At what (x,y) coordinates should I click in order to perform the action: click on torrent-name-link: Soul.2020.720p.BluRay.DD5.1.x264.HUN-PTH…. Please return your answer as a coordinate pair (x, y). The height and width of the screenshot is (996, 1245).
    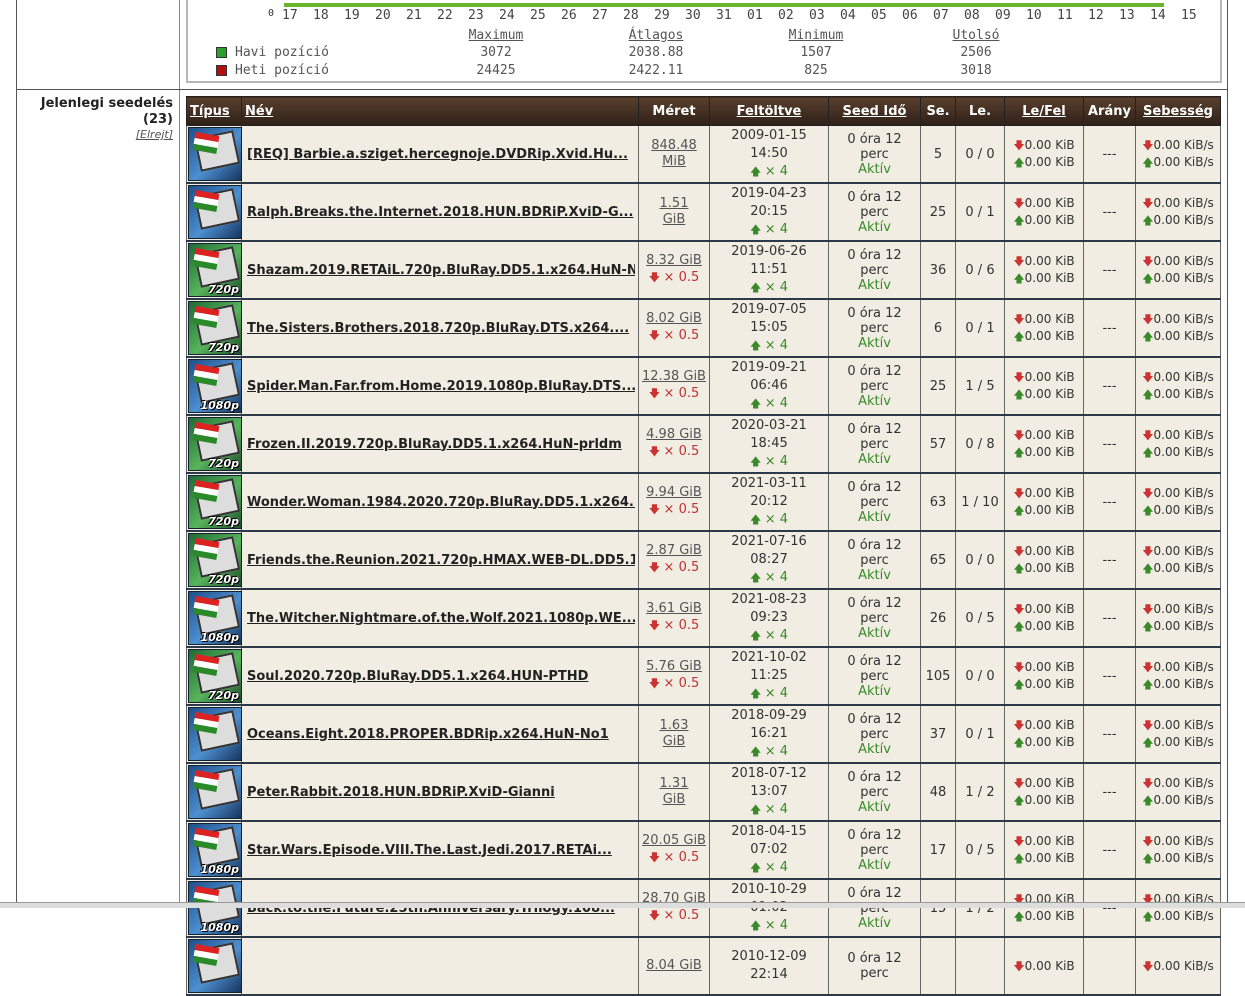
    Looking at the image, I should click on (441, 676).